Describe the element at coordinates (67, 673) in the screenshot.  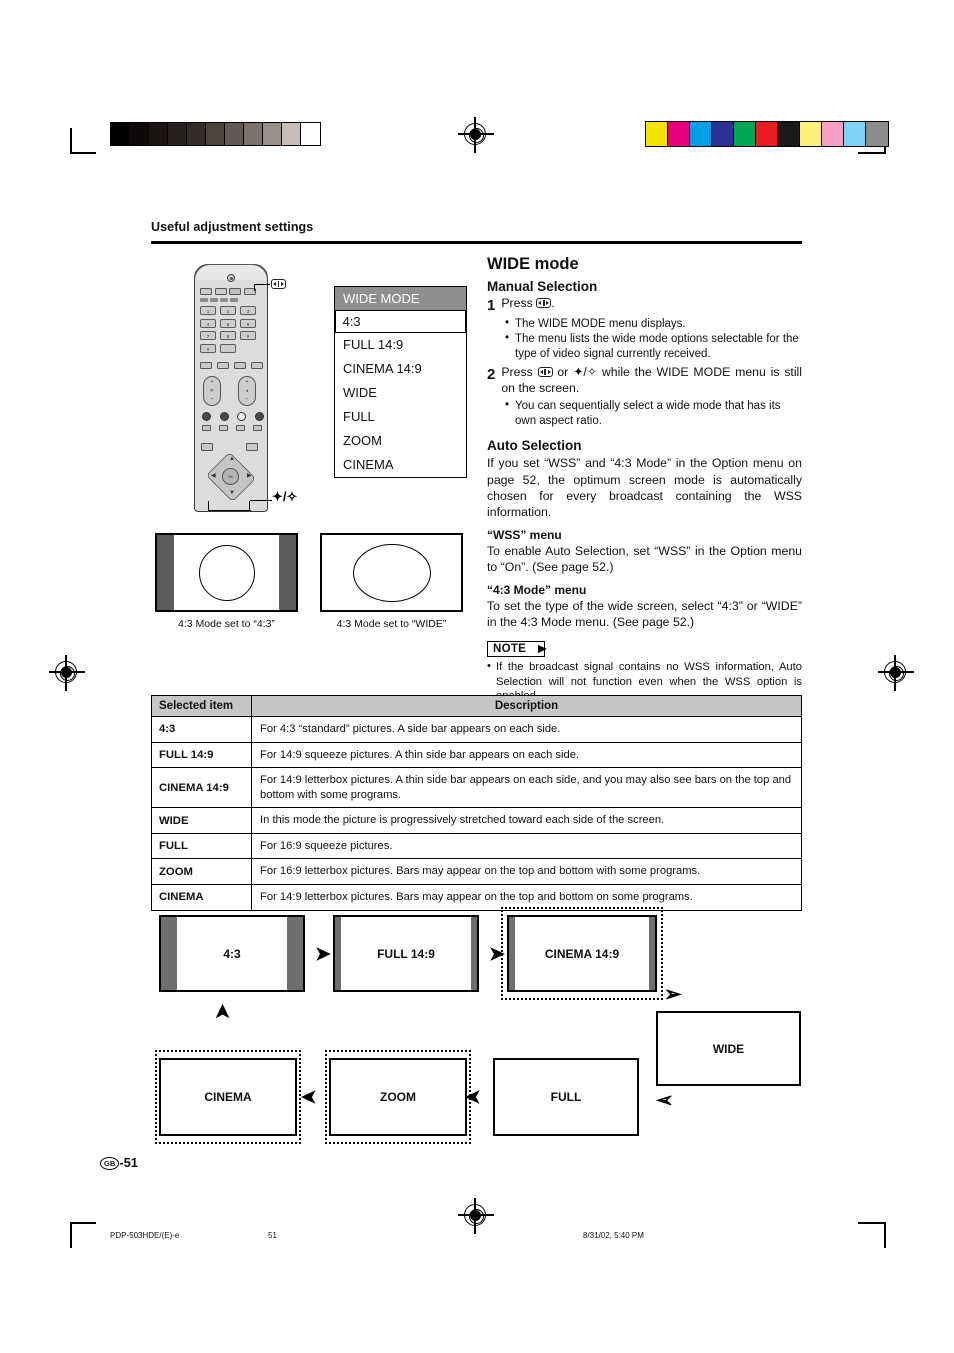
I see `registration-target-left` at that location.